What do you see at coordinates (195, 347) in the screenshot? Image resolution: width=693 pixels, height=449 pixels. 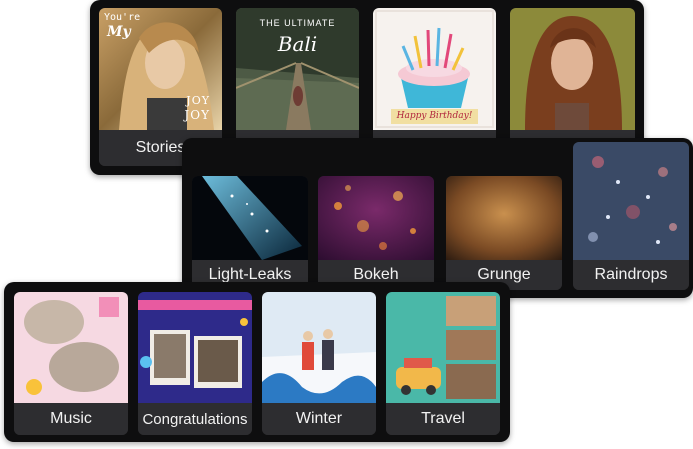 I see `congrats-collage-icon` at bounding box center [195, 347].